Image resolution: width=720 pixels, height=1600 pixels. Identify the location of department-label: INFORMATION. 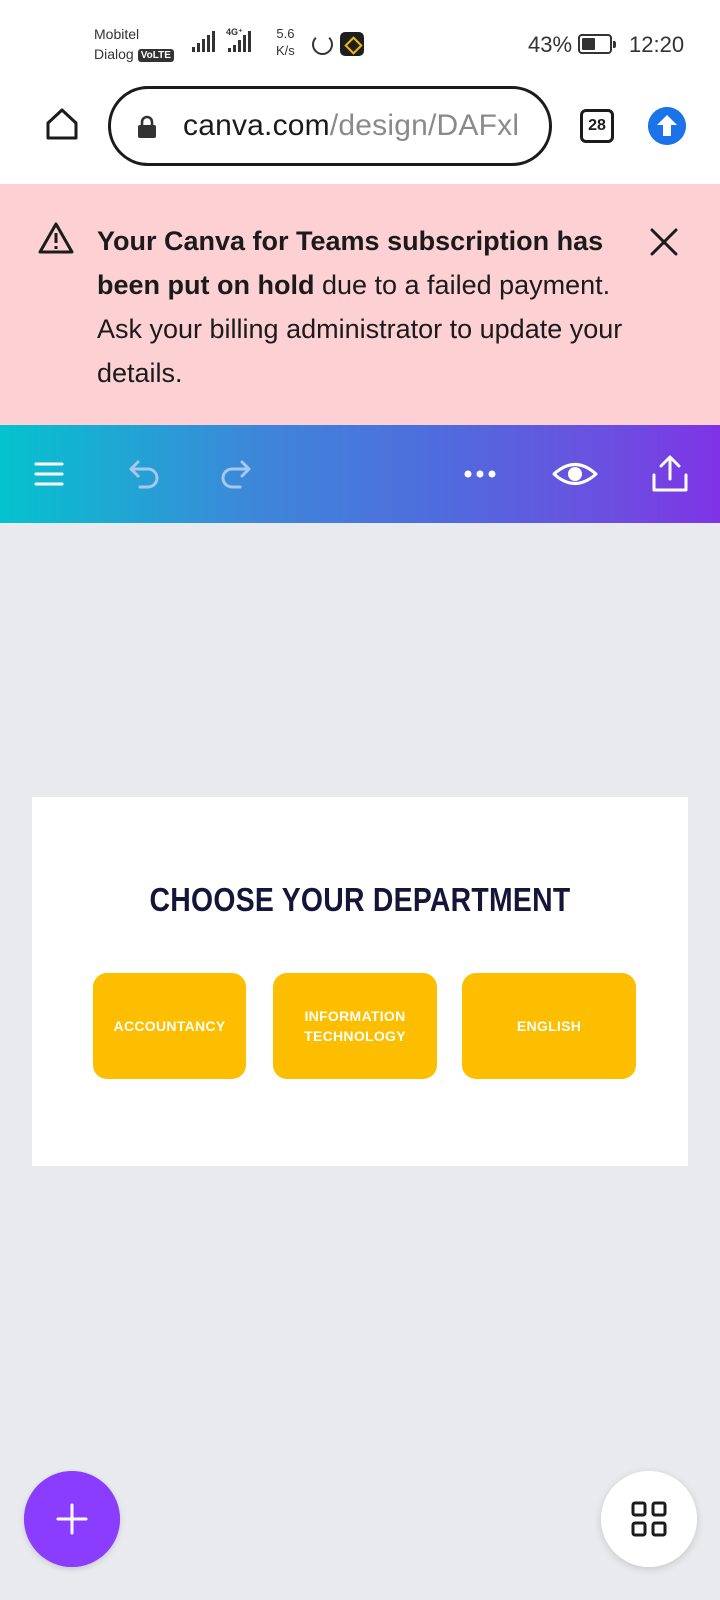
(355, 1016).